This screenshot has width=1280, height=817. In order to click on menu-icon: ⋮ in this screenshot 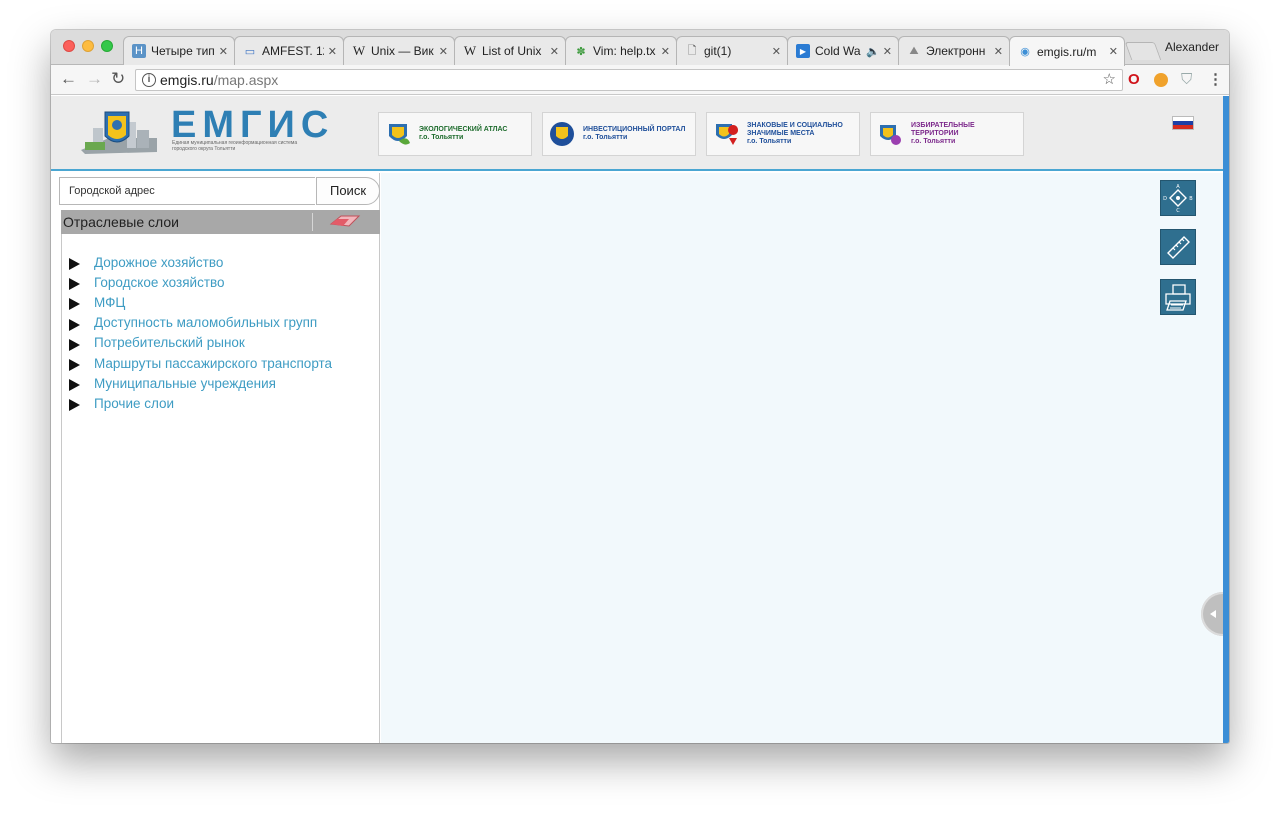, I will do `click(1215, 80)`.